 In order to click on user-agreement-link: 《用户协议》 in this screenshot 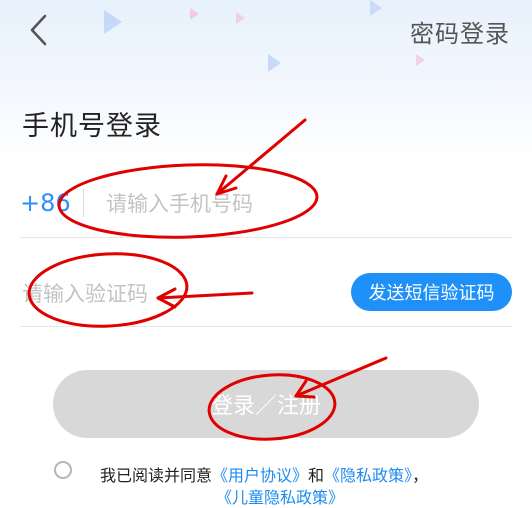, I will do `click(260, 475)`.